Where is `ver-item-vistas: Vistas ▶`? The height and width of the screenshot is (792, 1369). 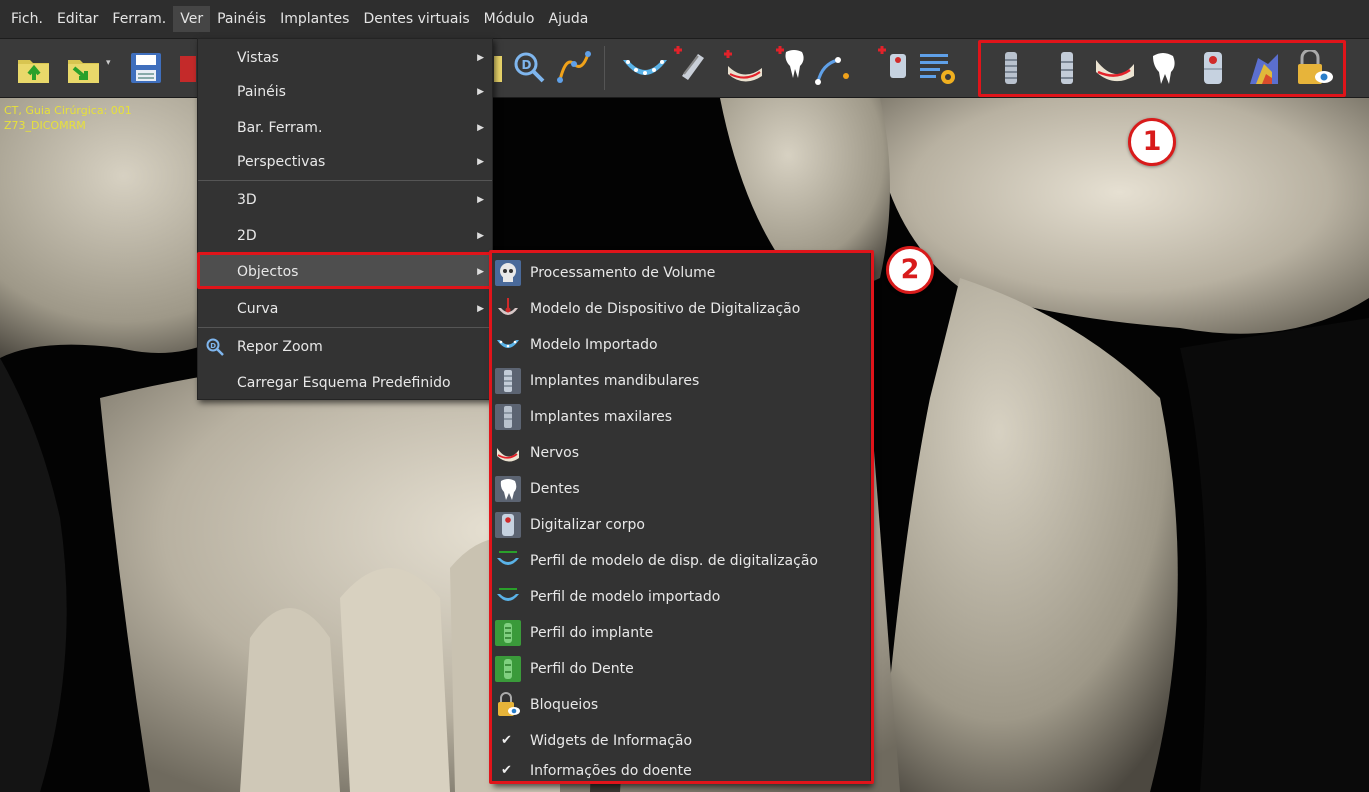 ver-item-vistas: Vistas ▶ is located at coordinates (345, 58).